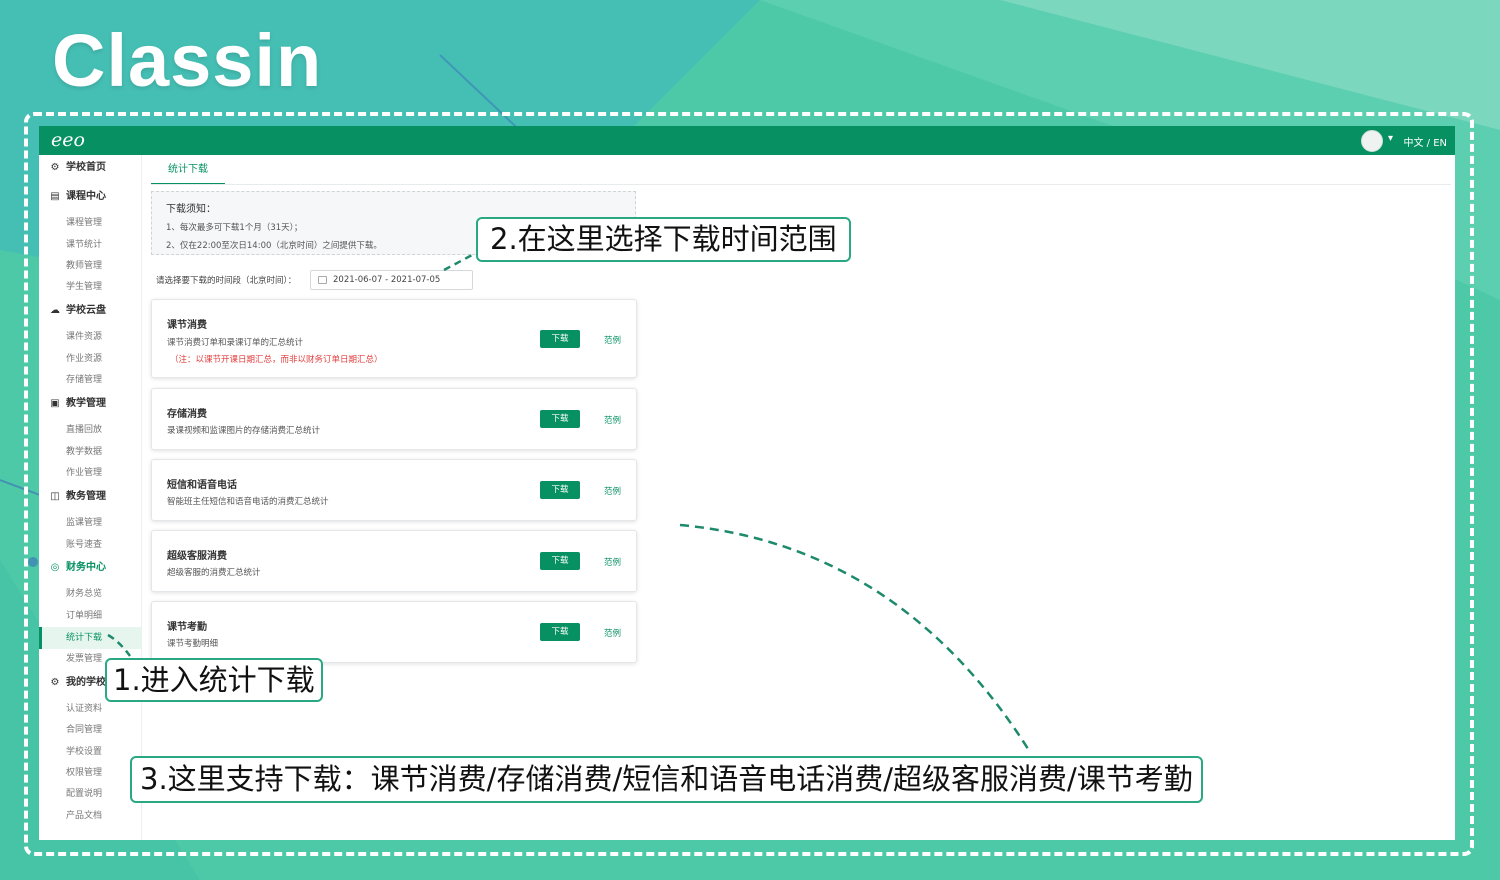  I want to click on sidebar-group-course: ▤ 课程中心, so click(90, 197).